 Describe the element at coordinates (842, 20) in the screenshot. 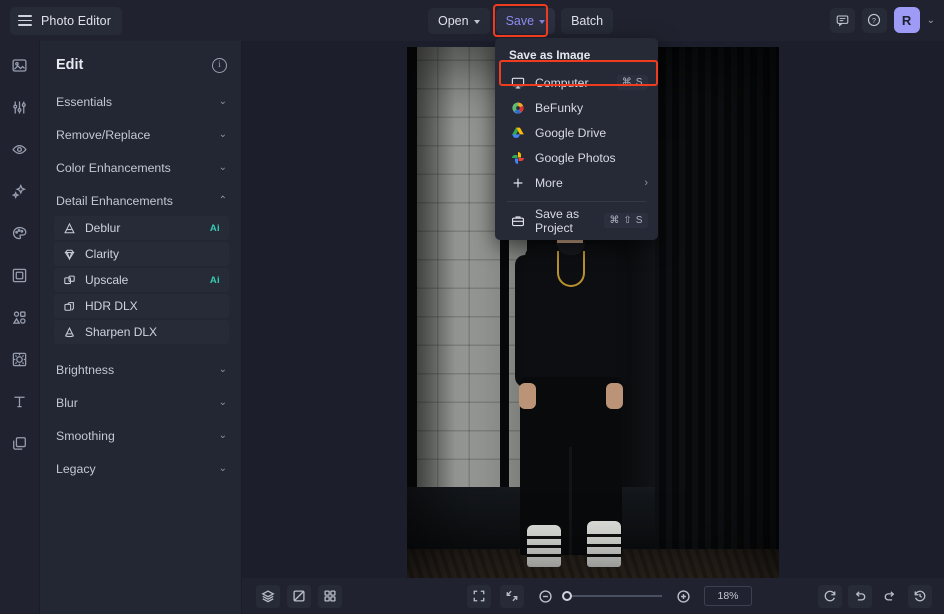

I see `feedback-button` at that location.